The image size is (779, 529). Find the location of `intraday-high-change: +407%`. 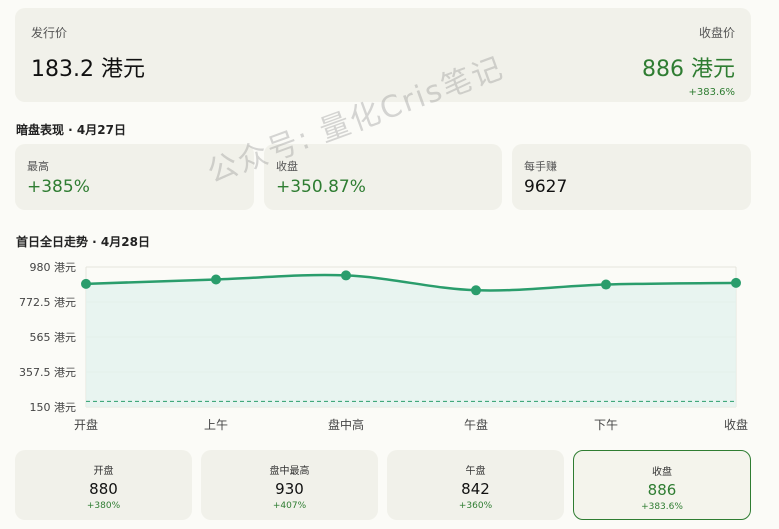

intraday-high-change: +407% is located at coordinates (289, 506).